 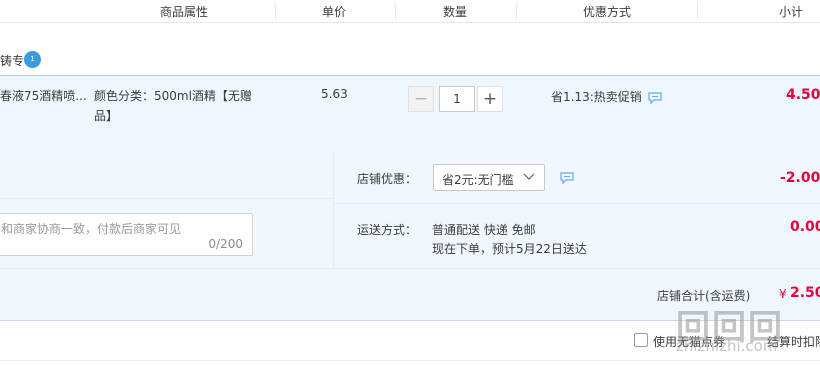 I want to click on shipping-amount: 0.00, so click(x=805, y=227).